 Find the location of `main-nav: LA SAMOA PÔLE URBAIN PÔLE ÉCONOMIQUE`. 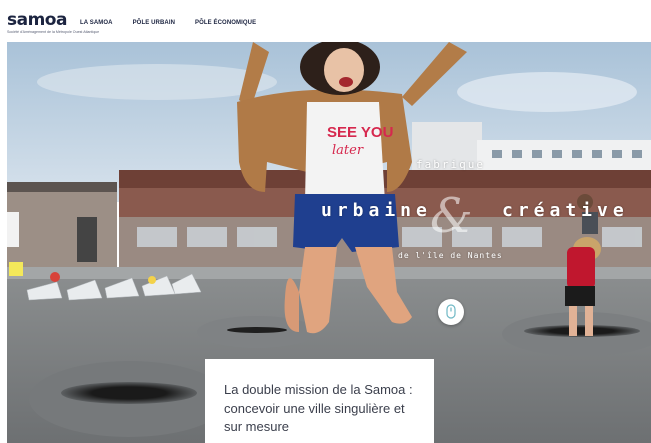

main-nav: LA SAMOA PÔLE URBAIN PÔLE ÉCONOMIQUE is located at coordinates (168, 23).